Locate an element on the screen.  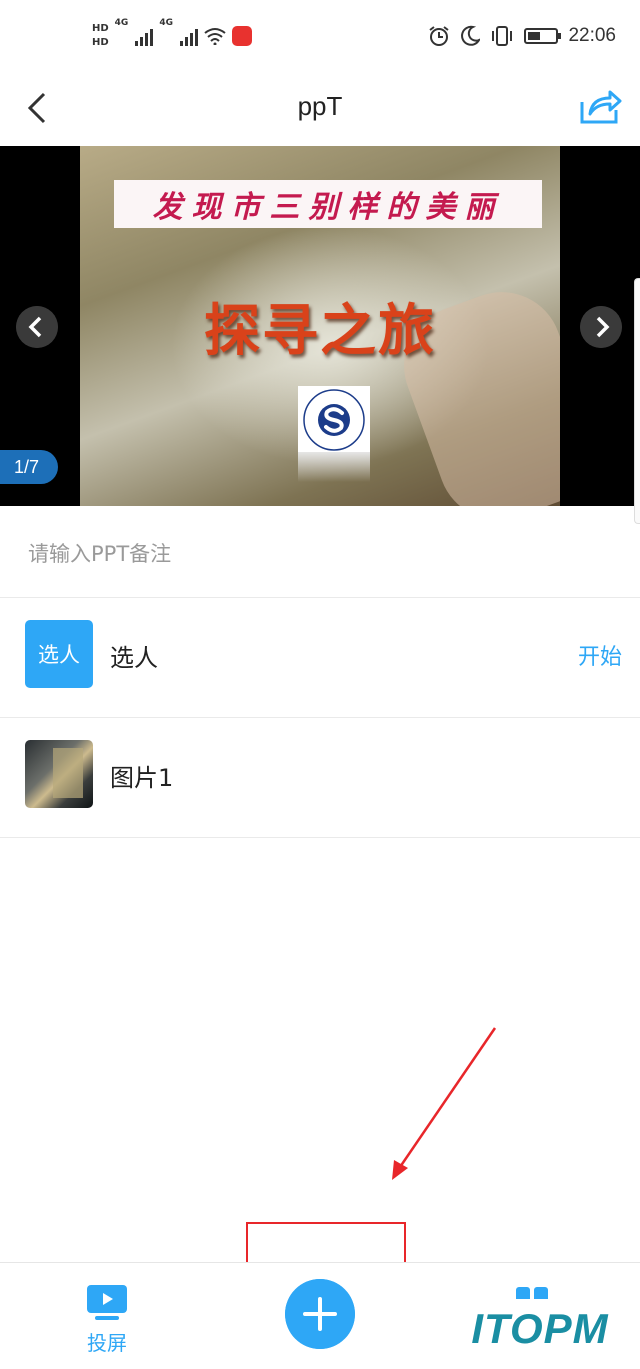
prev-slide-button is located at coordinates (37, 327).